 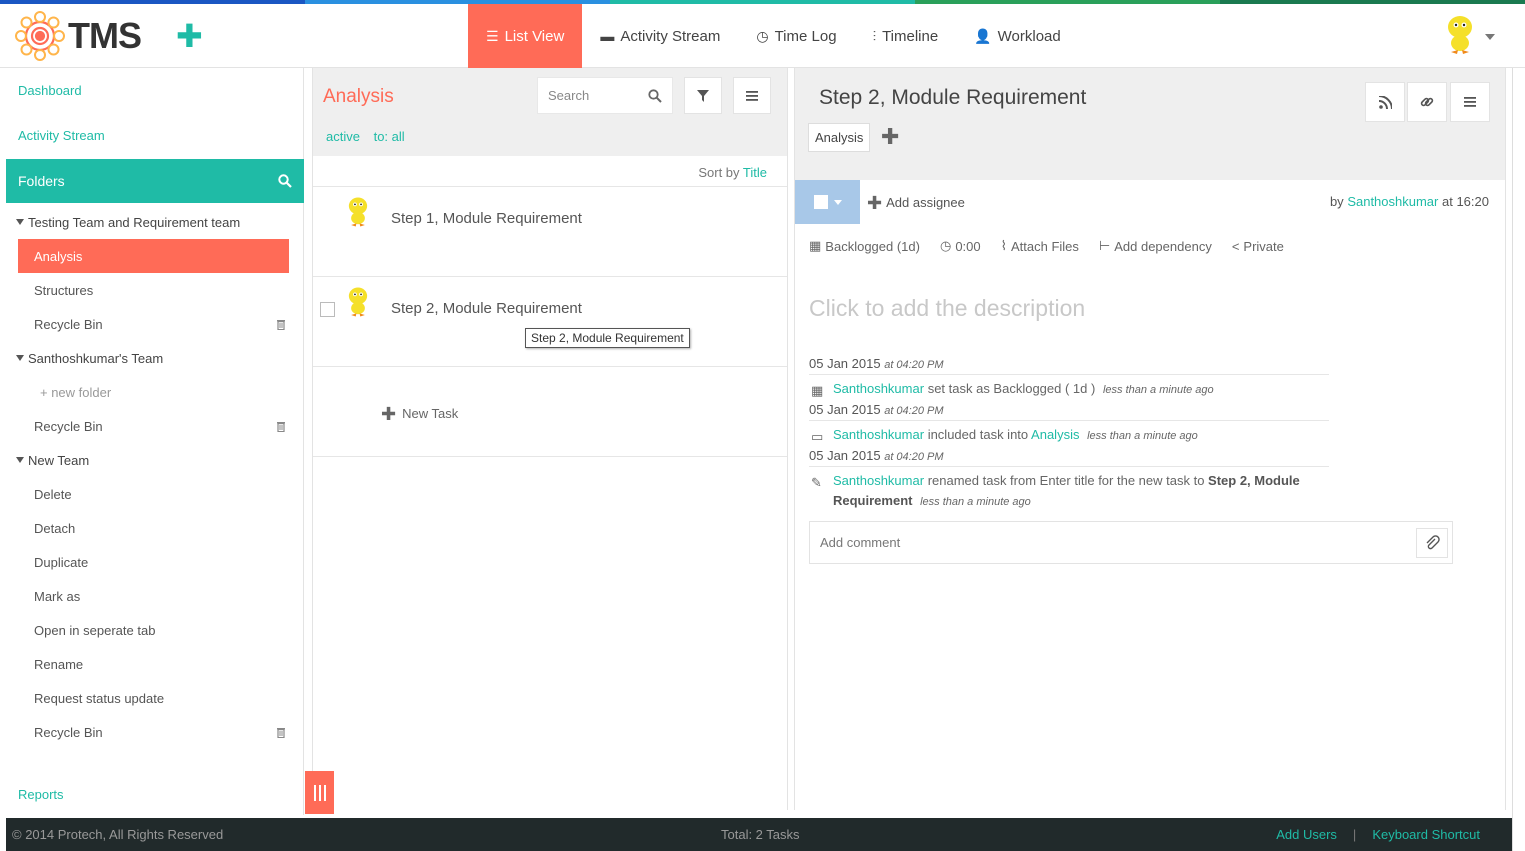 I want to click on keyboard-shortcut-link: Keyboard Shortcut, so click(x=1426, y=834).